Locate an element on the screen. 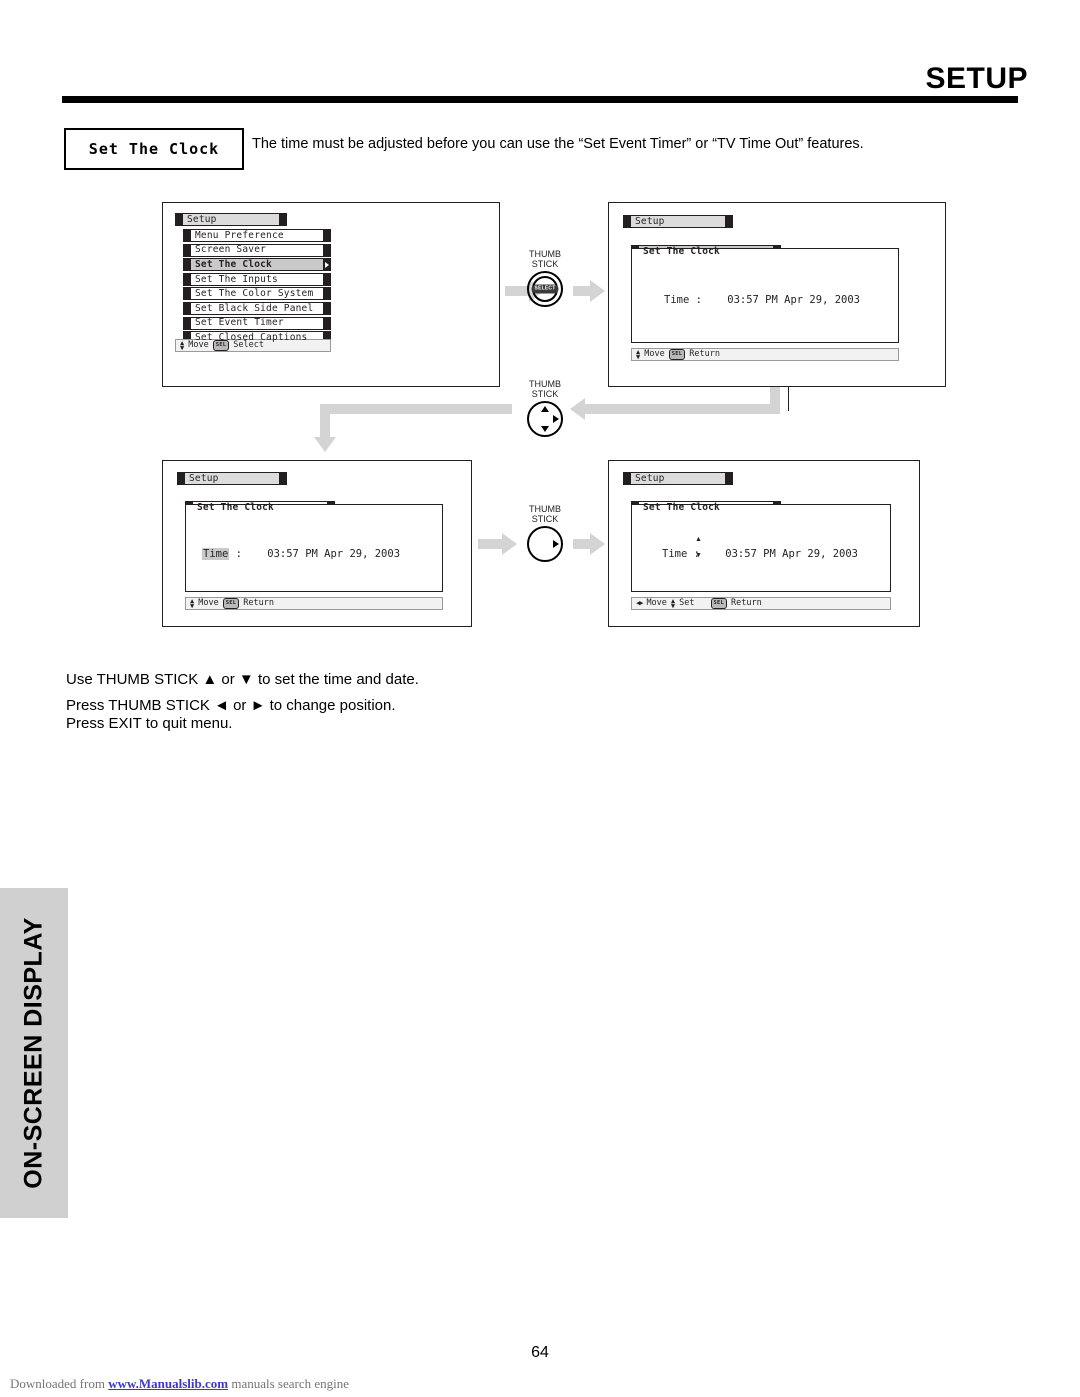 The image size is (1080, 1397). clock-time-colon: : is located at coordinates (238, 554).